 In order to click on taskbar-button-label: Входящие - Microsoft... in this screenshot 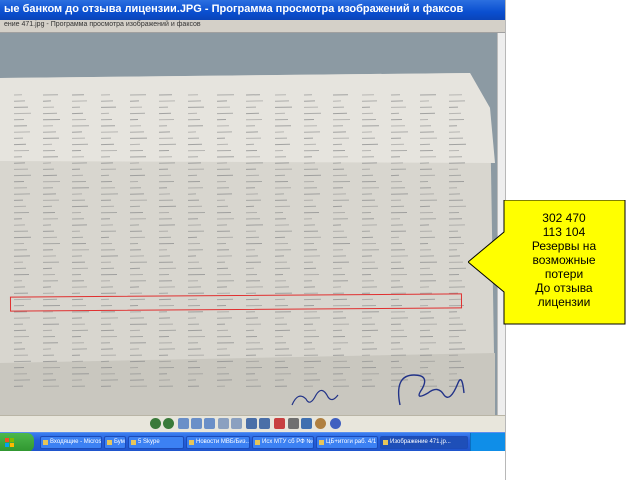, I will do `click(76, 442)`.